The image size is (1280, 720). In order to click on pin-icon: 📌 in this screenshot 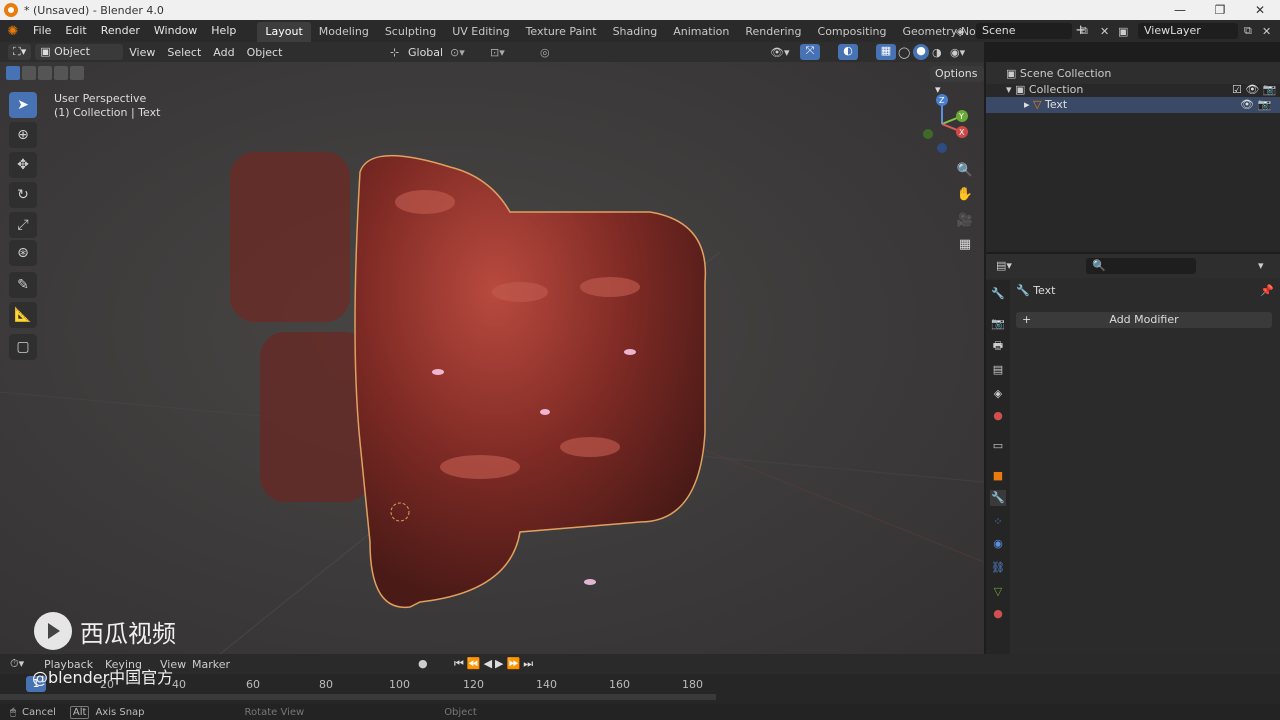, I will do `click(1267, 290)`.